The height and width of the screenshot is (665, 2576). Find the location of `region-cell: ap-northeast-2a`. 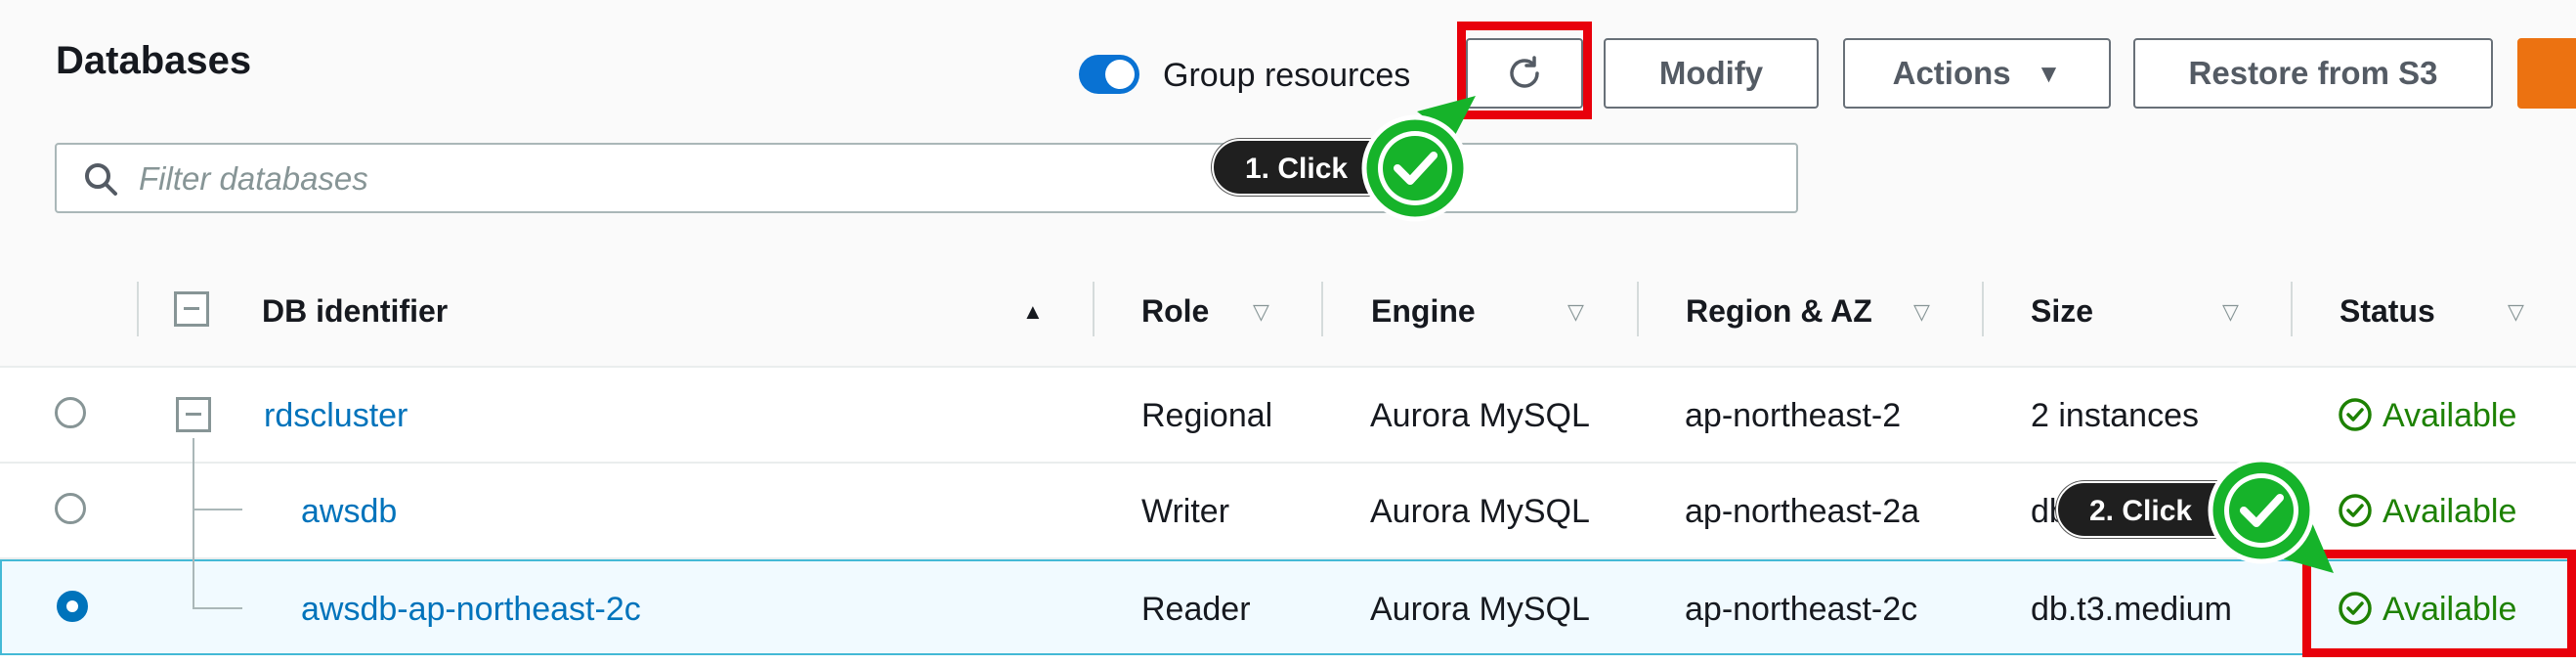

region-cell: ap-northeast-2a is located at coordinates (1803, 511).